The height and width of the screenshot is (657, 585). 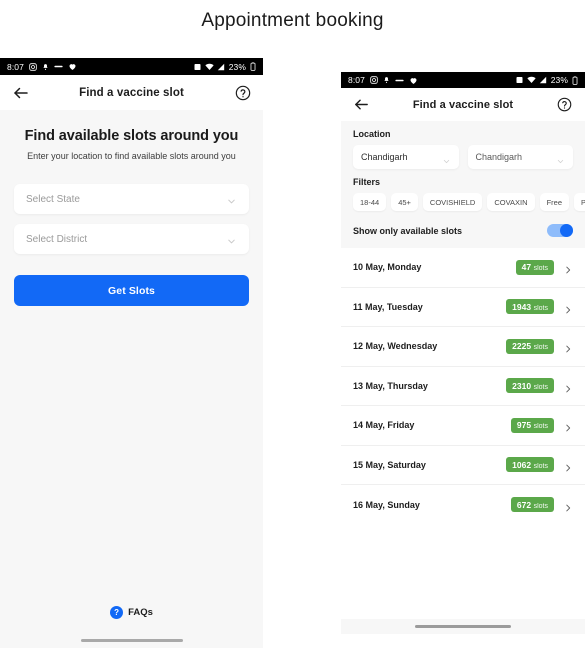 I want to click on slot-count: 672, so click(x=524, y=504).